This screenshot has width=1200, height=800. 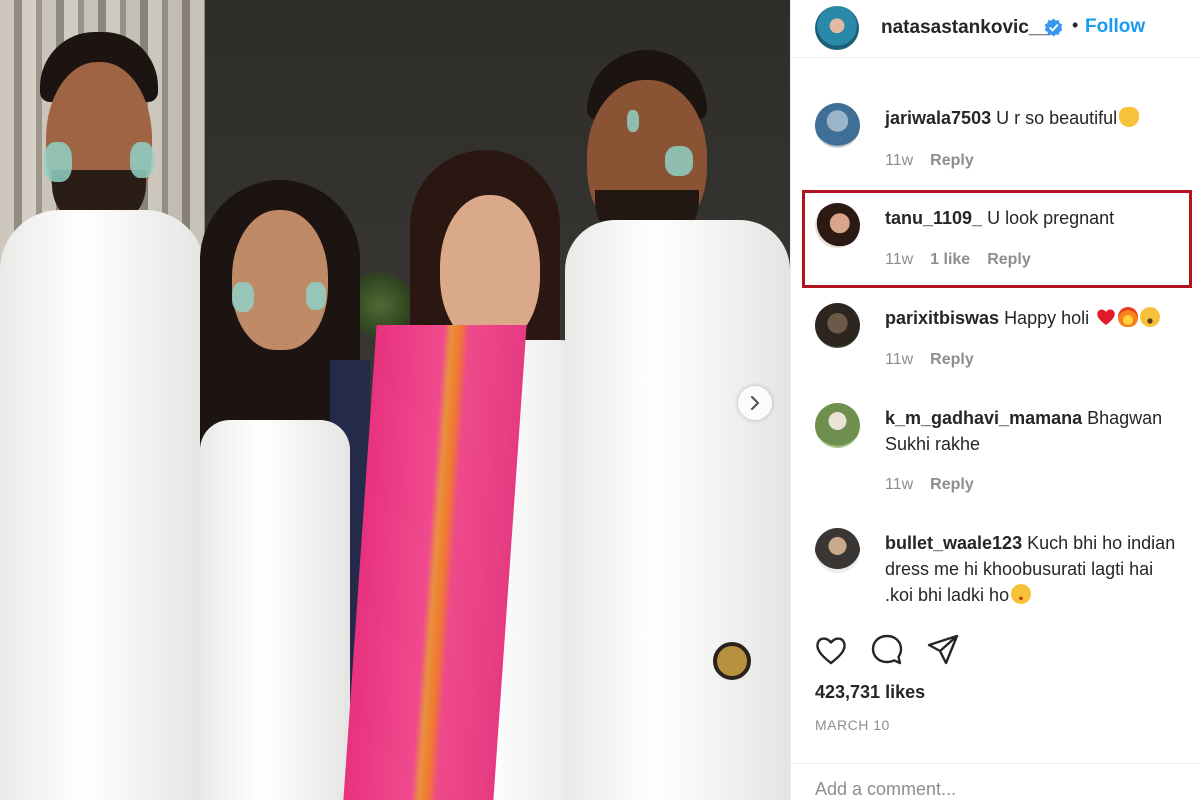 I want to click on highlight-annotation-box, so click(x=997, y=239).